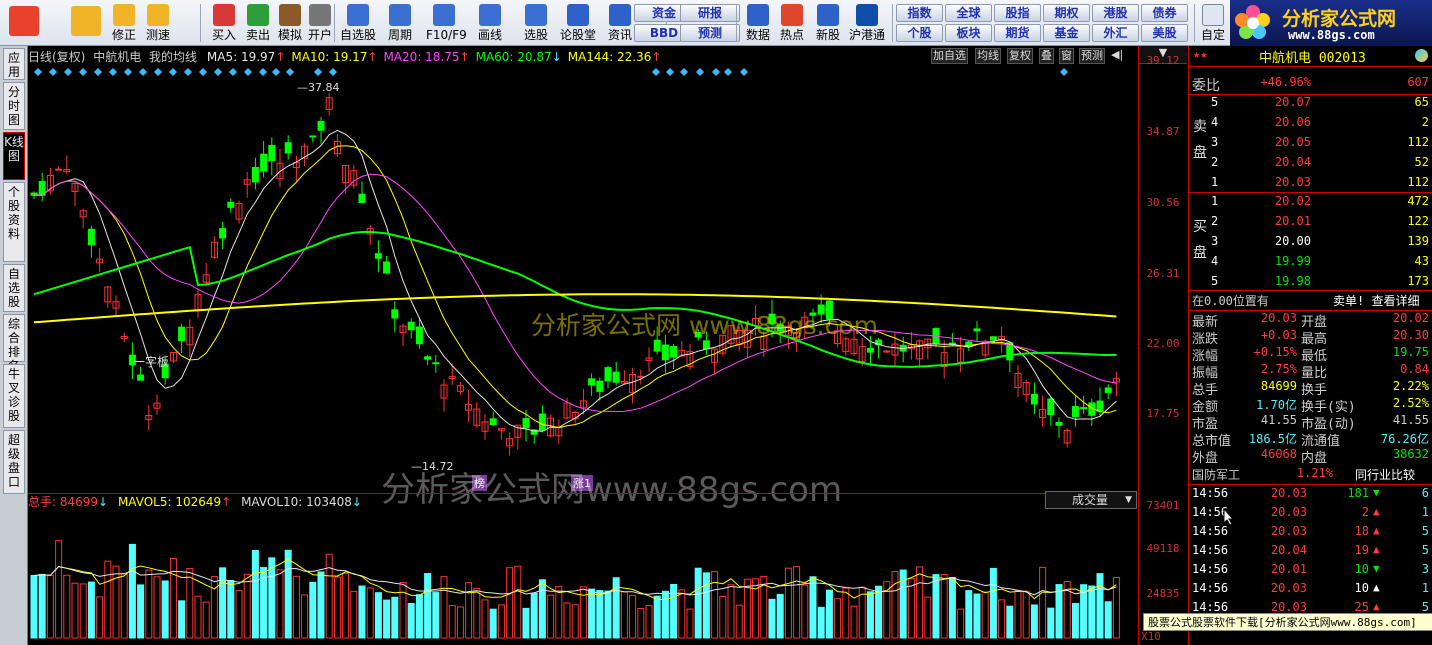  I want to click on toolbar-button-pen: 画线, so click(490, 23).